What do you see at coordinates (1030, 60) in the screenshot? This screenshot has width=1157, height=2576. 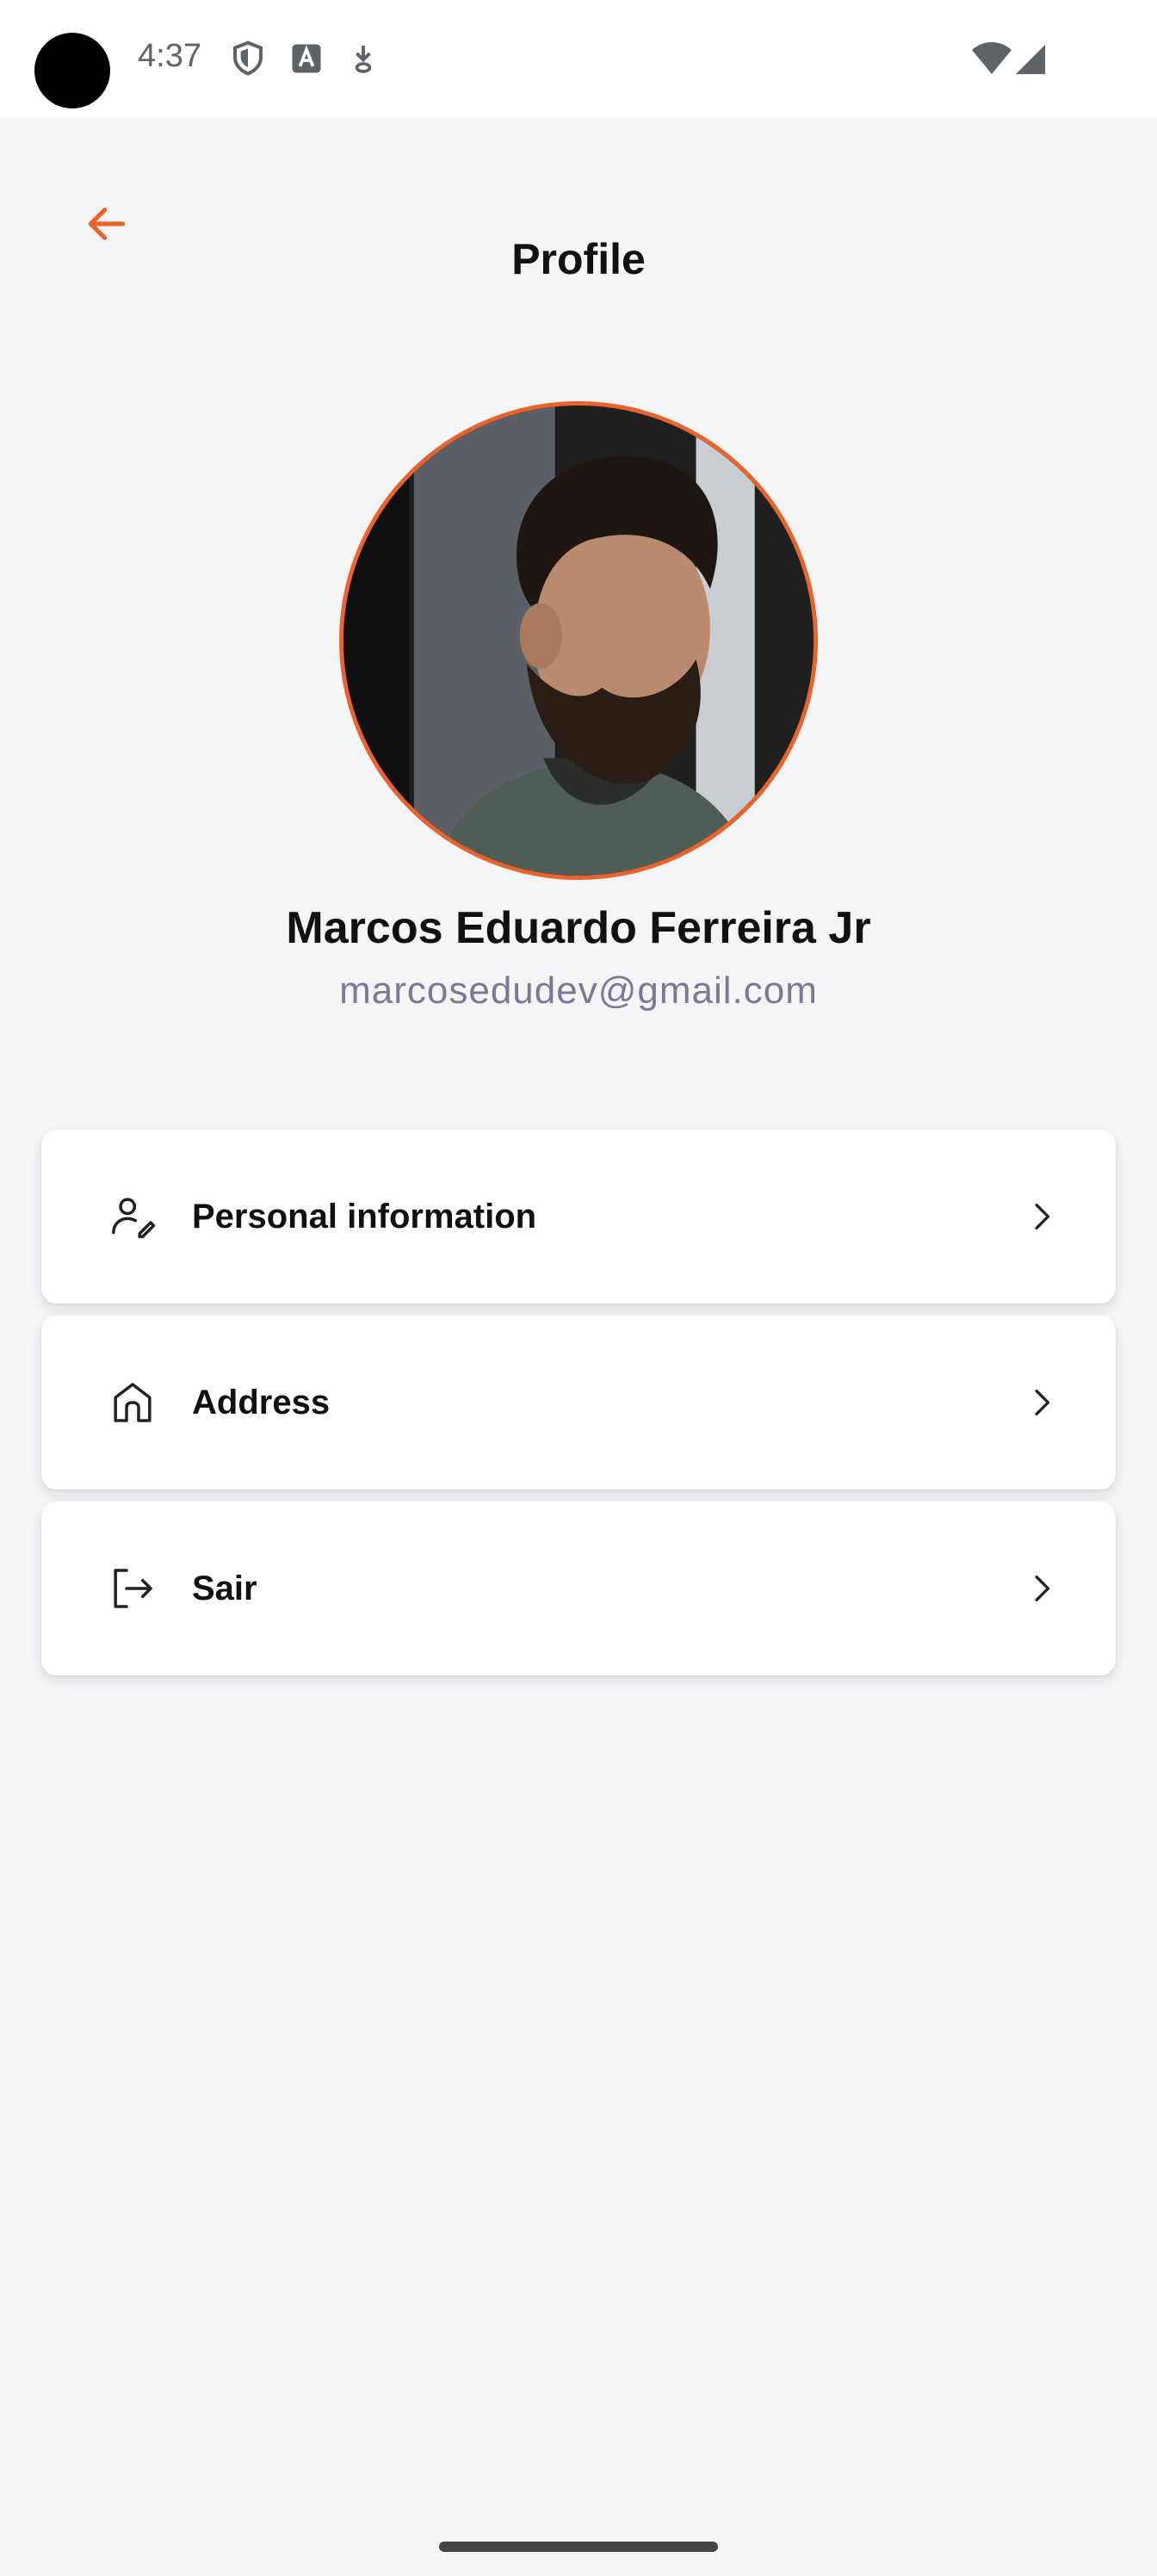 I see `signal-icon` at bounding box center [1030, 60].